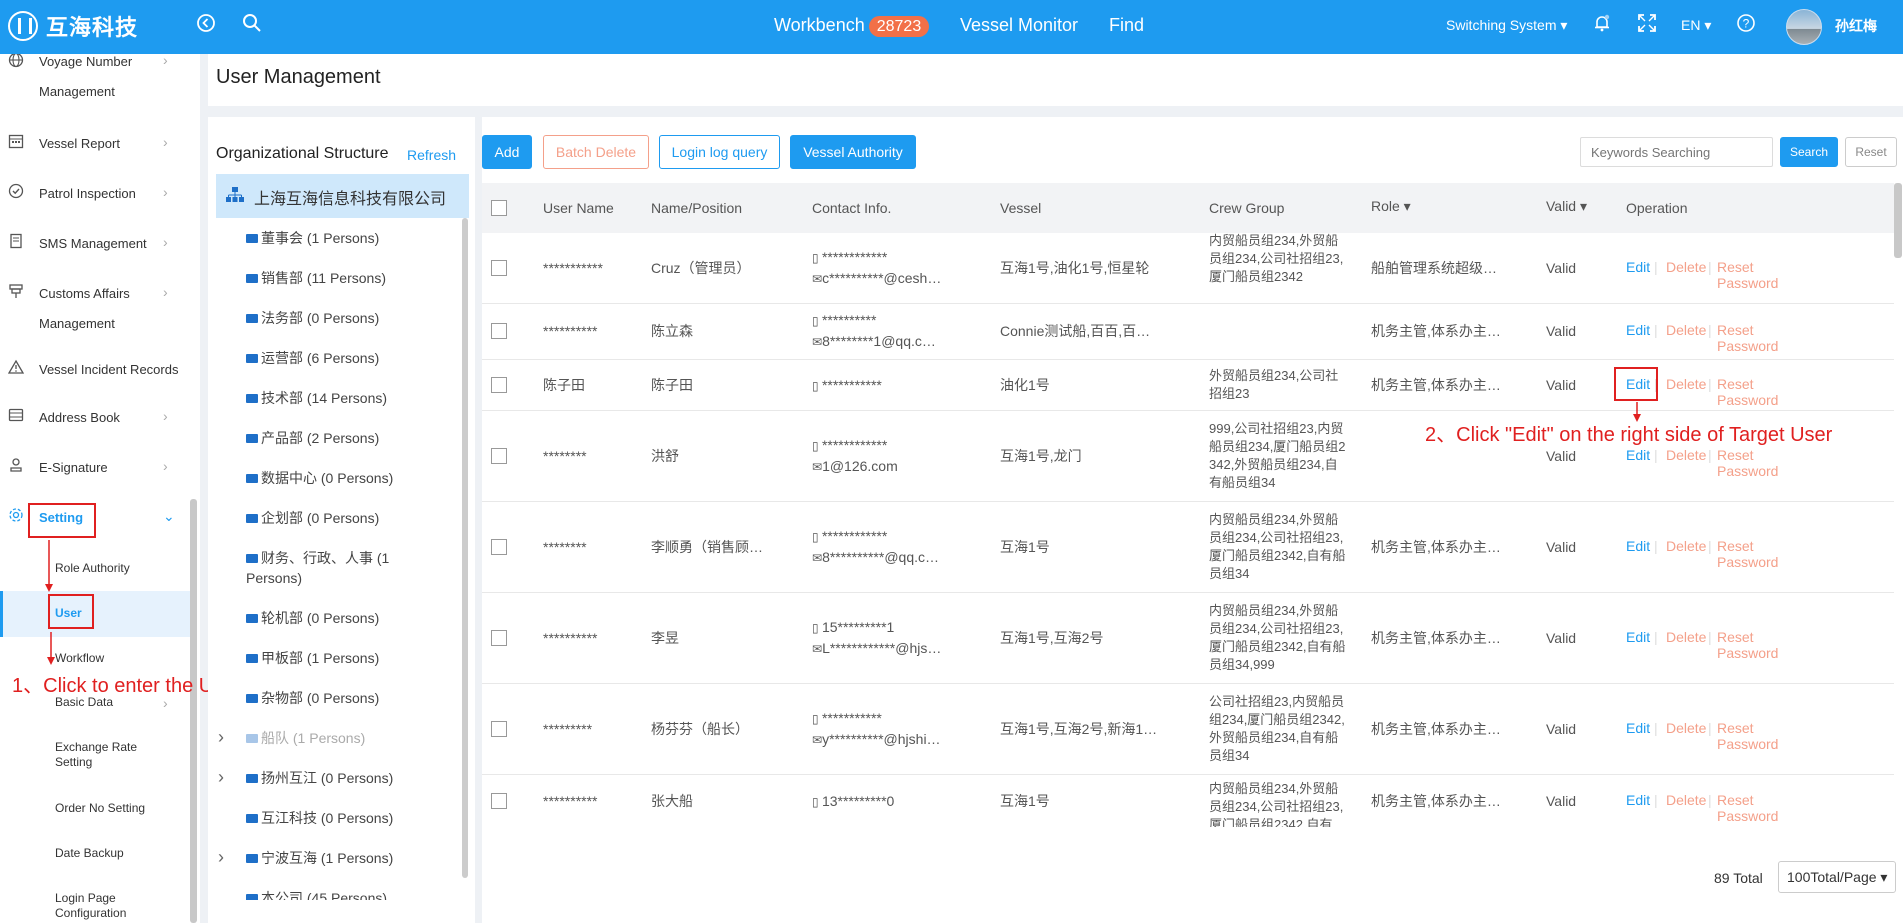 The image size is (1903, 923). I want to click on sidebar-item-voyage-number-management: Voyage Number Management ›, so click(95, 79).